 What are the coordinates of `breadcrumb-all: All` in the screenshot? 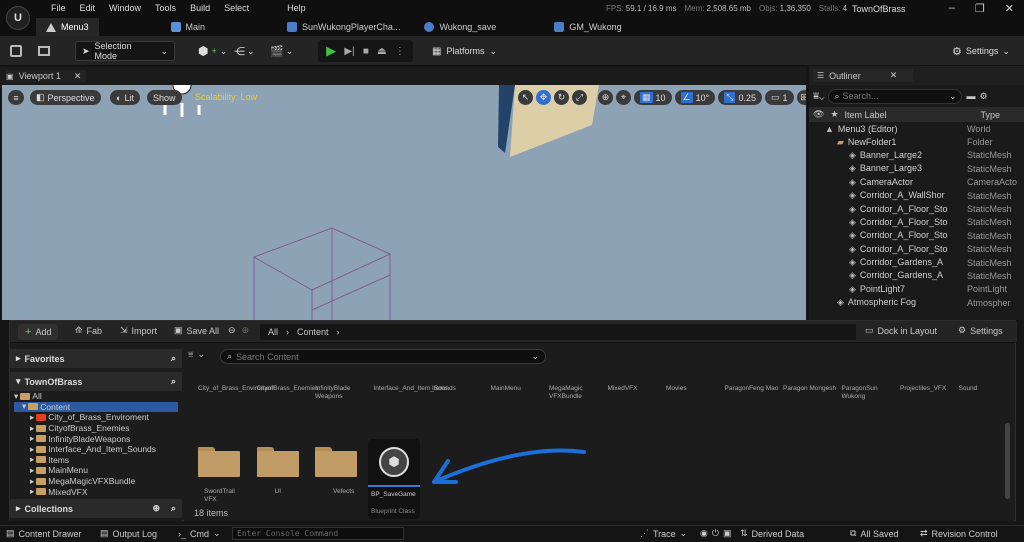 It's located at (273, 332).